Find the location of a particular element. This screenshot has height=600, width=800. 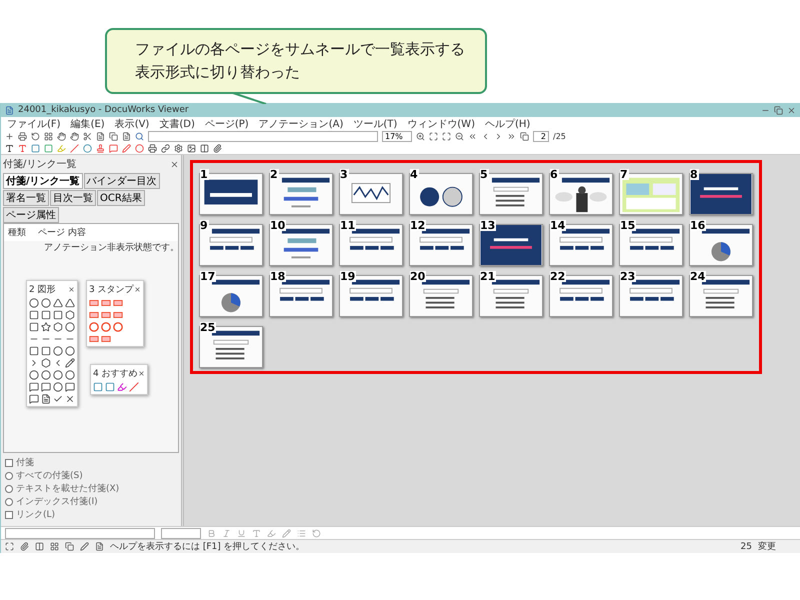

menu-item: 文書(D) is located at coordinates (177, 123).